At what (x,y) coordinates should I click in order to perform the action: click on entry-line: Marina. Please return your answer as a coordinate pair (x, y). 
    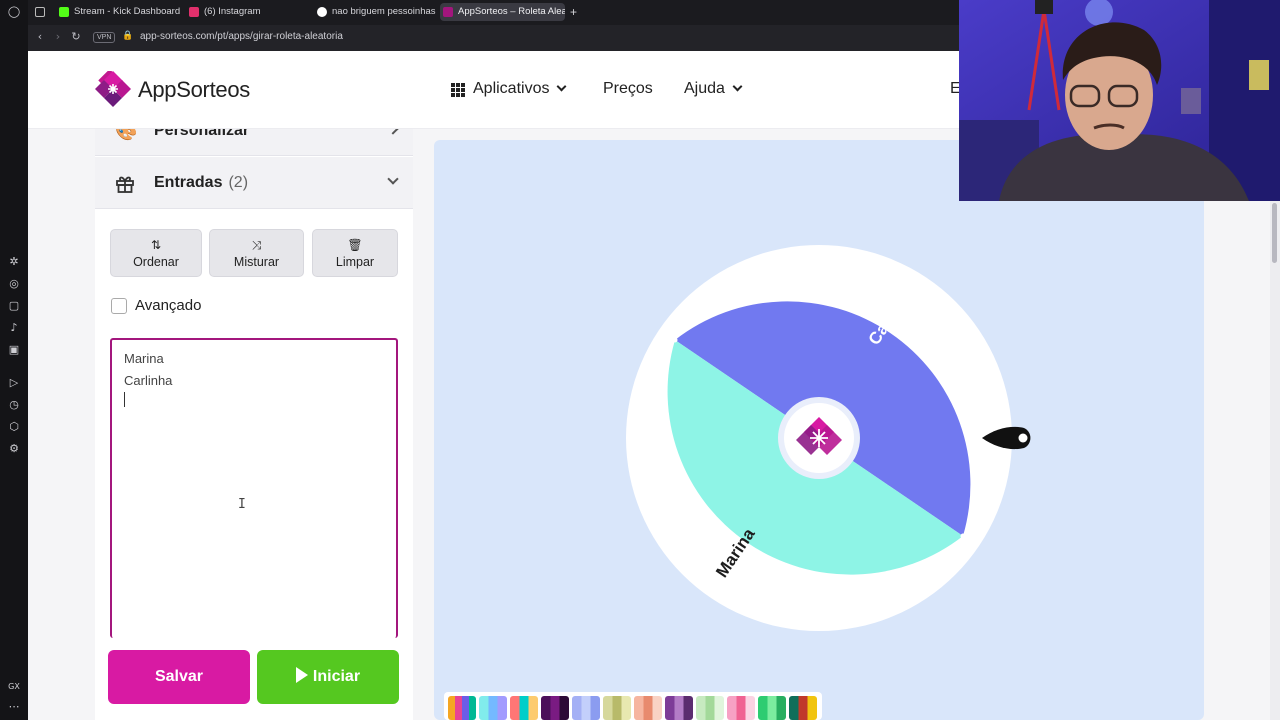
    Looking at the image, I should click on (144, 358).